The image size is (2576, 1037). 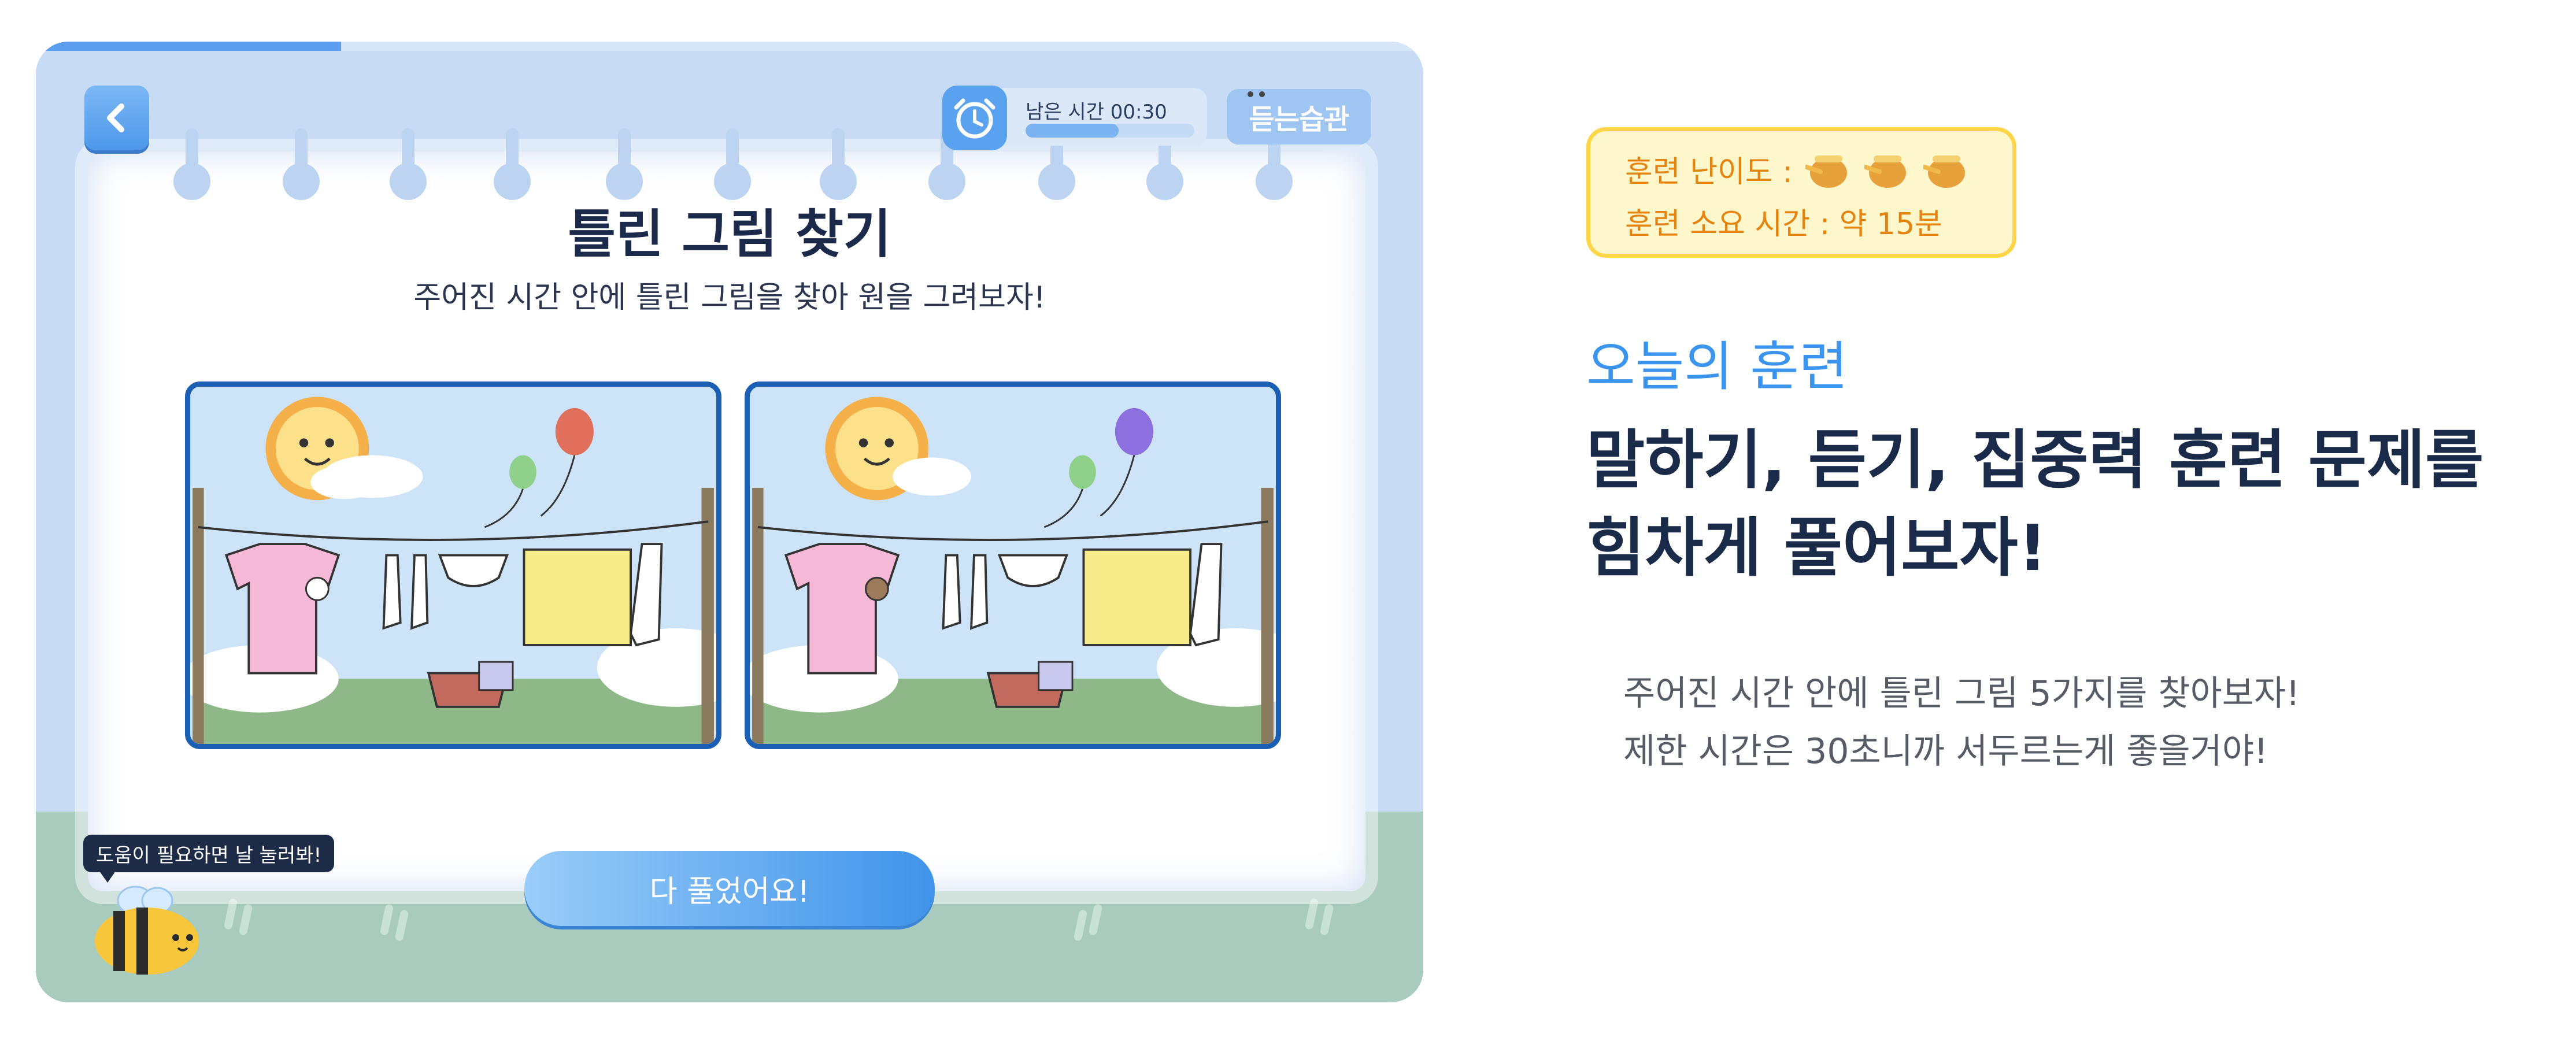 I want to click on time-row: 훈련 소요 시간 : 약 15분, so click(x=1784, y=225).